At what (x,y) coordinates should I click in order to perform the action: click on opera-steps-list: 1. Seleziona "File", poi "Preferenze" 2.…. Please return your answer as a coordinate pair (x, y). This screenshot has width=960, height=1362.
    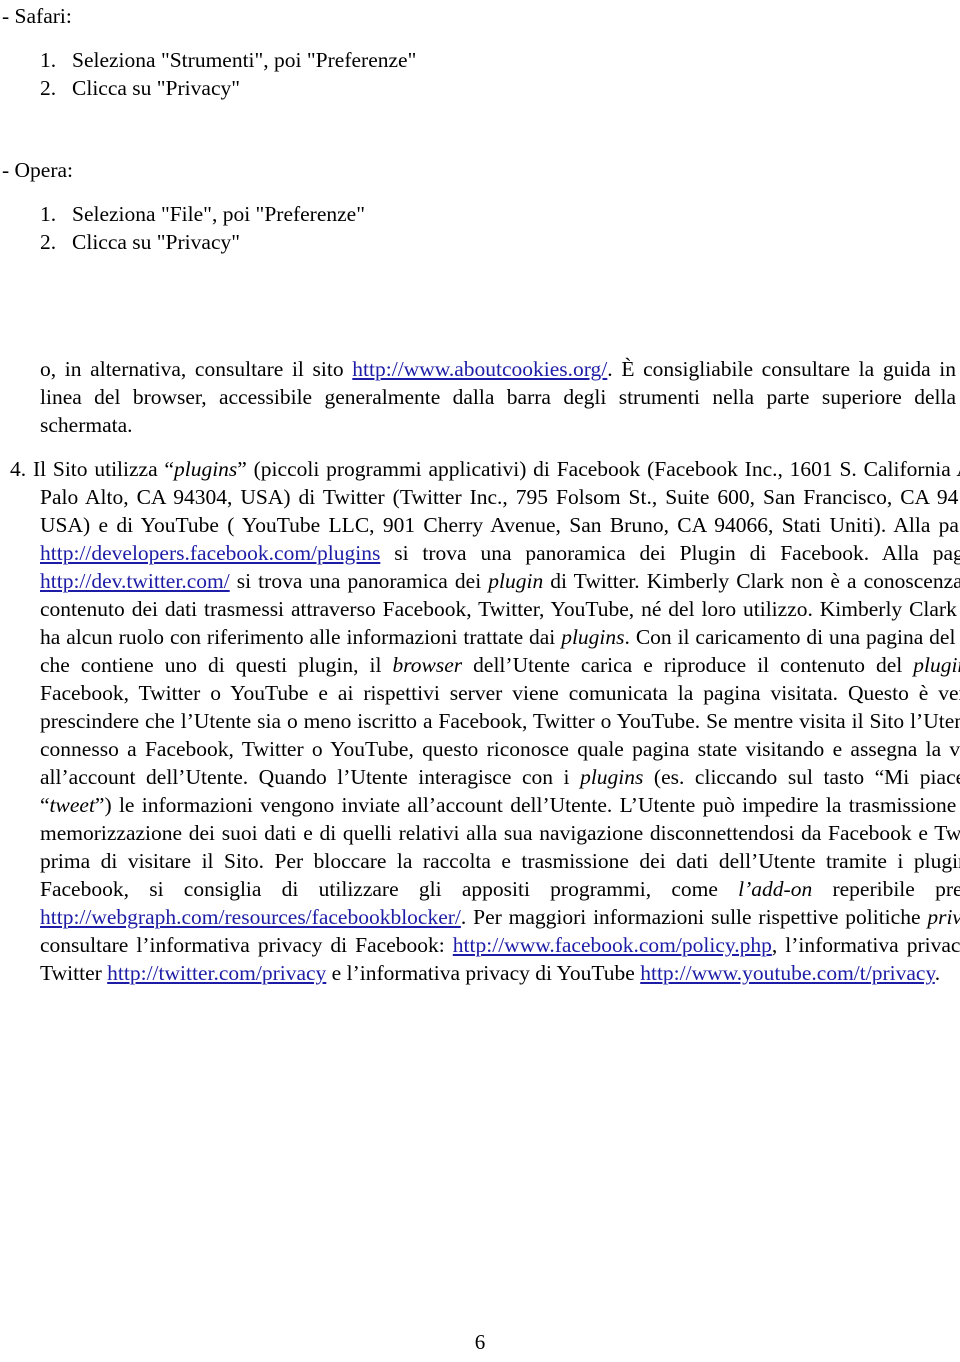
    Looking at the image, I should click on (182, 228).